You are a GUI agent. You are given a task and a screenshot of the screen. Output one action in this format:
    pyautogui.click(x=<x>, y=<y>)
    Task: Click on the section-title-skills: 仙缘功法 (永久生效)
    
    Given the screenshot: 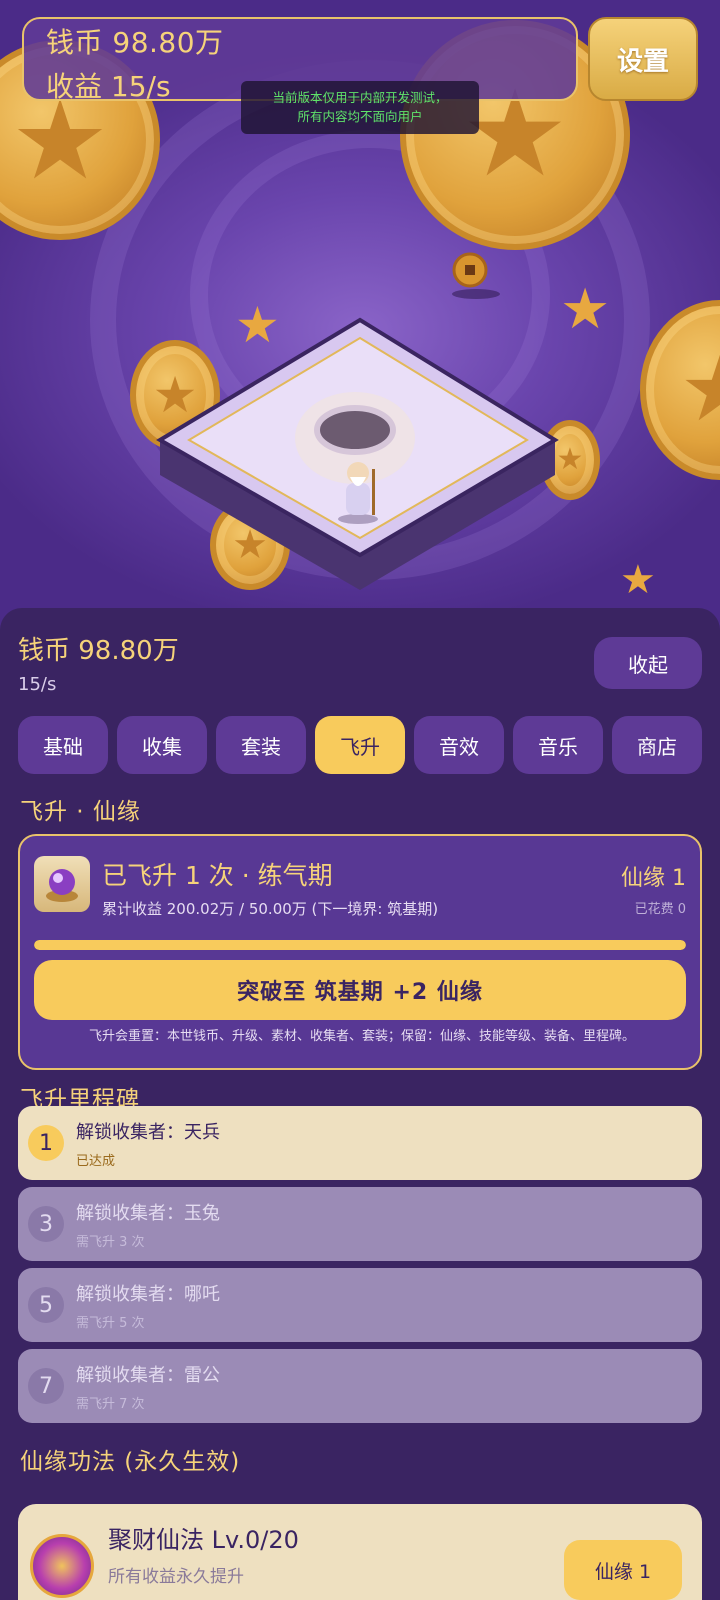 What is the action you would take?
    pyautogui.click(x=130, y=1462)
    